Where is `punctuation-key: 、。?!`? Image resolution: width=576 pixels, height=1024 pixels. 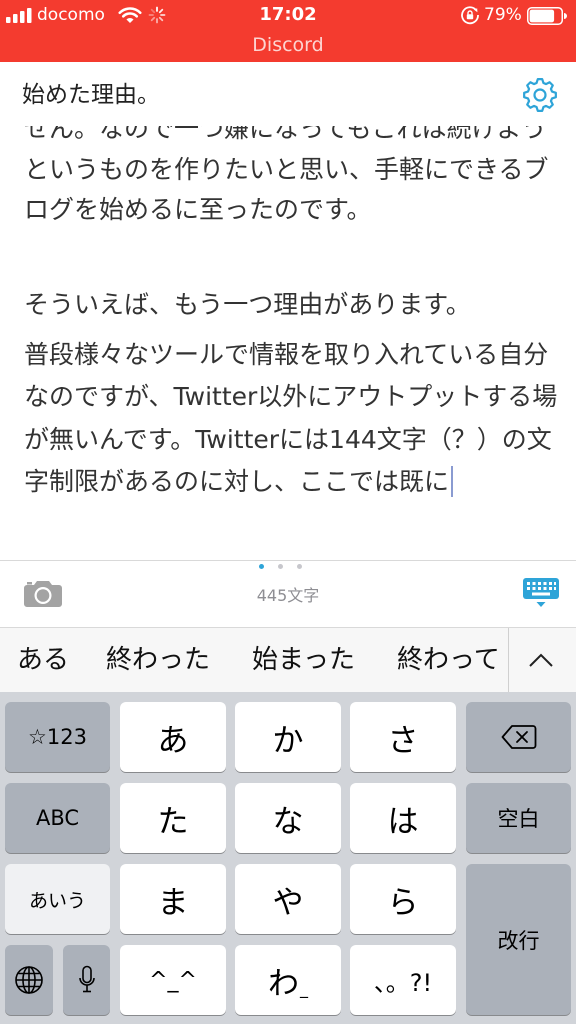
punctuation-key: 、。?! is located at coordinates (403, 980).